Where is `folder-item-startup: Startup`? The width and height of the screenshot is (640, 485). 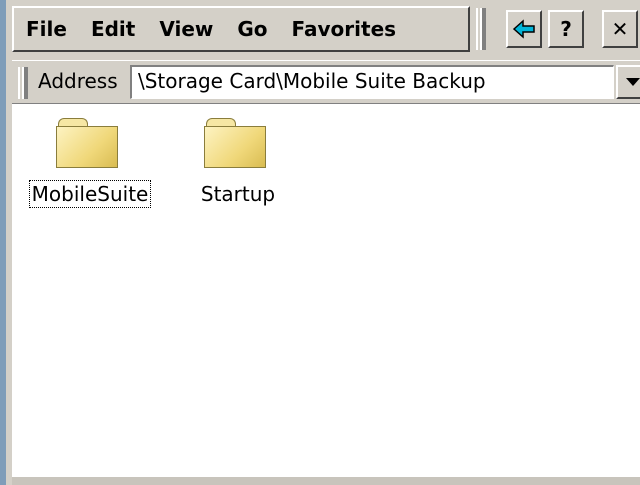
folder-item-startup: Startup is located at coordinates (238, 168).